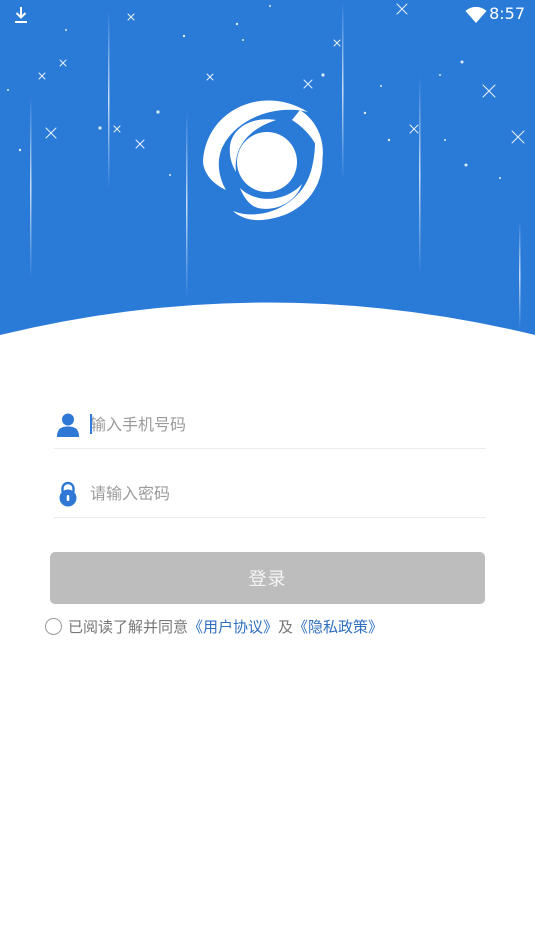  What do you see at coordinates (68, 425) in the screenshot?
I see `user-icon` at bounding box center [68, 425].